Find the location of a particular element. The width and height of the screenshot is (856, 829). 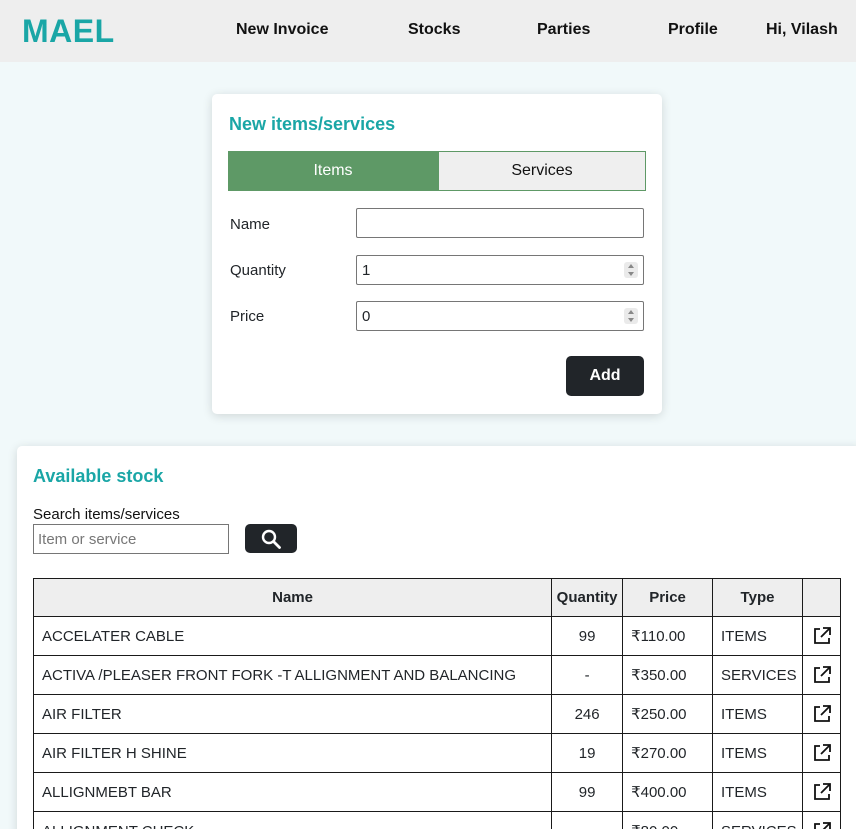

quantity-stepper is located at coordinates (631, 270).